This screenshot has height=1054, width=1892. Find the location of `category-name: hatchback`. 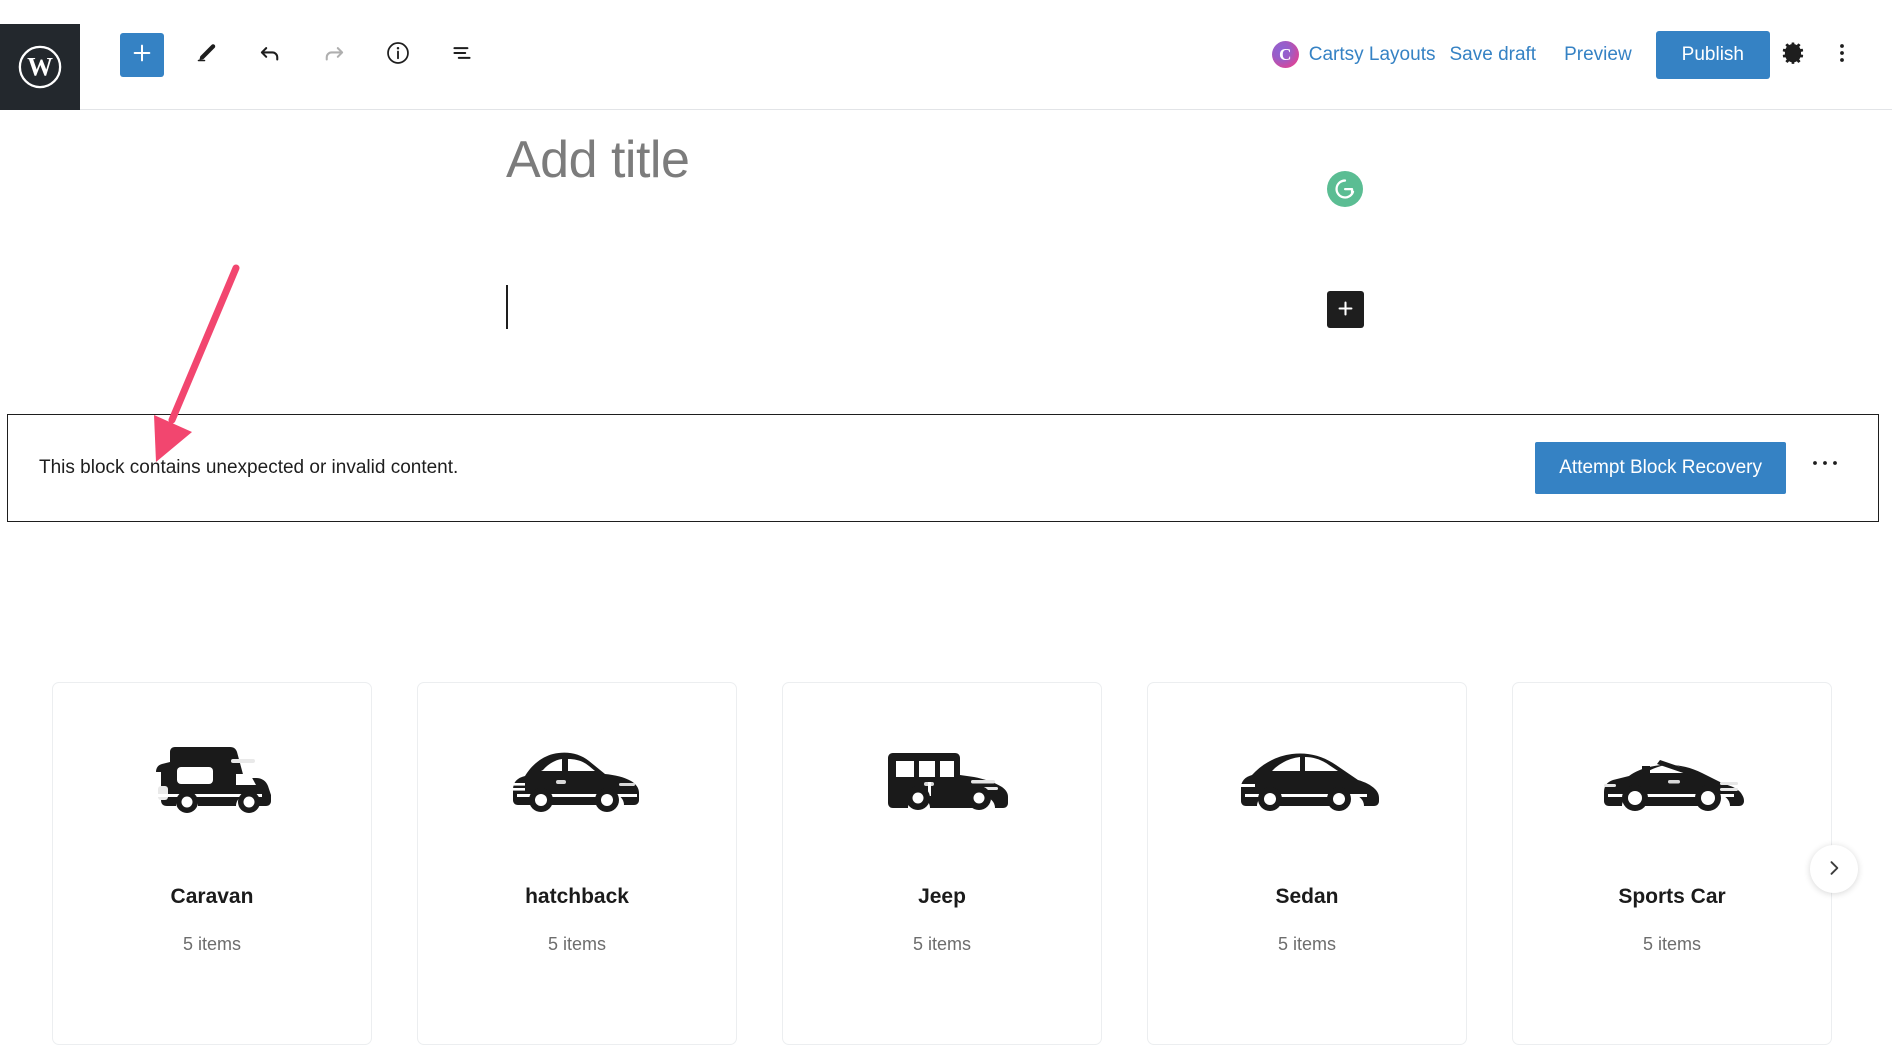

category-name: hatchback is located at coordinates (577, 896).